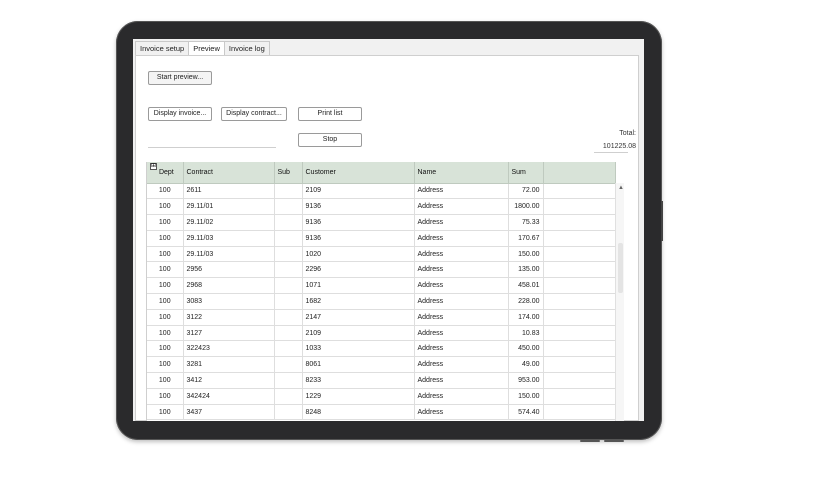 The height and width of the screenshot is (492, 813). What do you see at coordinates (358, 270) in the screenshot?
I see `cell-customer: 2296` at bounding box center [358, 270].